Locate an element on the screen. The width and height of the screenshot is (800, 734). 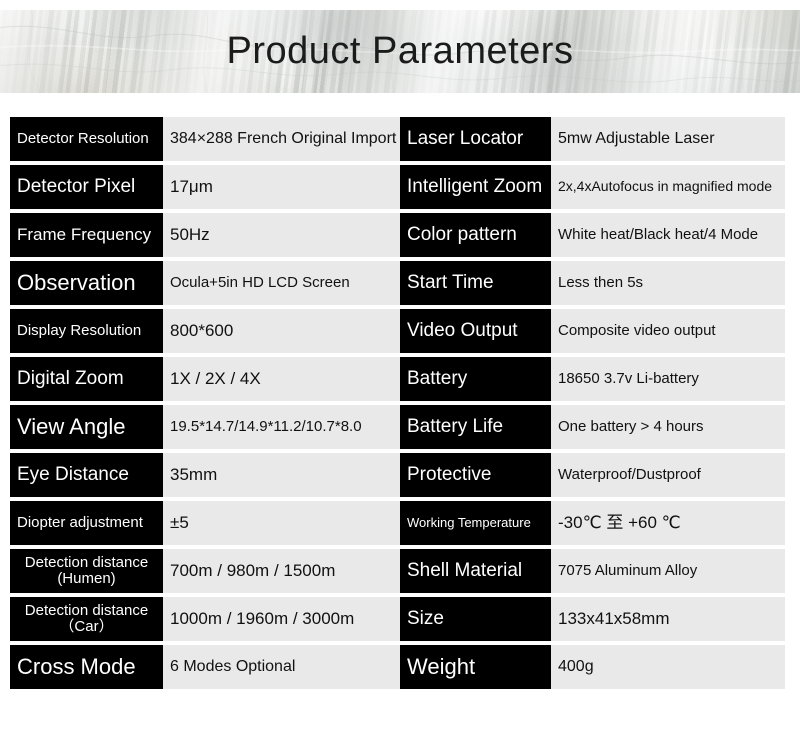
spec-pair-right: Battery 18650 3.7v Li-battery is located at coordinates (592, 379).